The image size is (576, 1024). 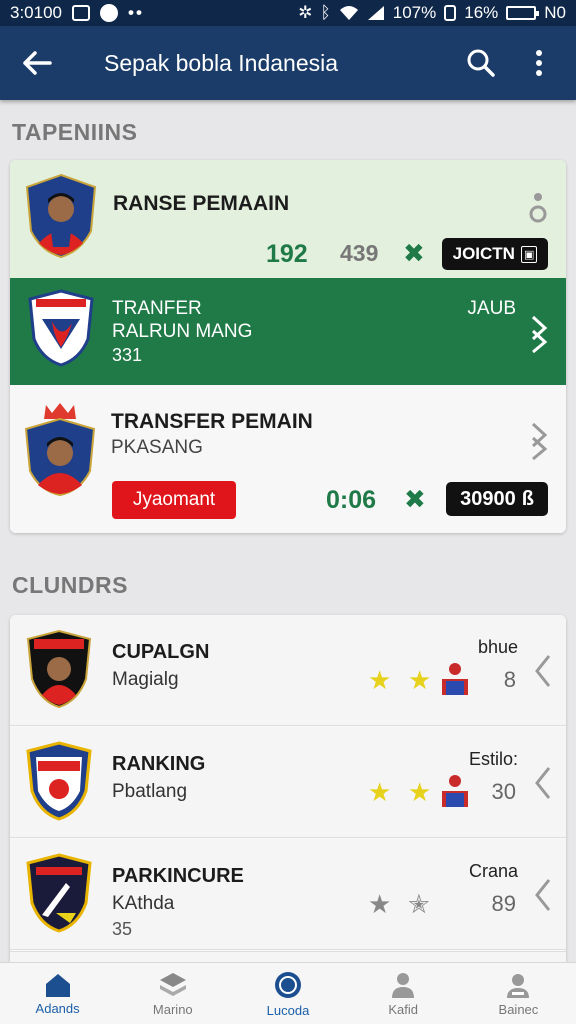 I want to click on network-label: N0, so click(x=555, y=12).